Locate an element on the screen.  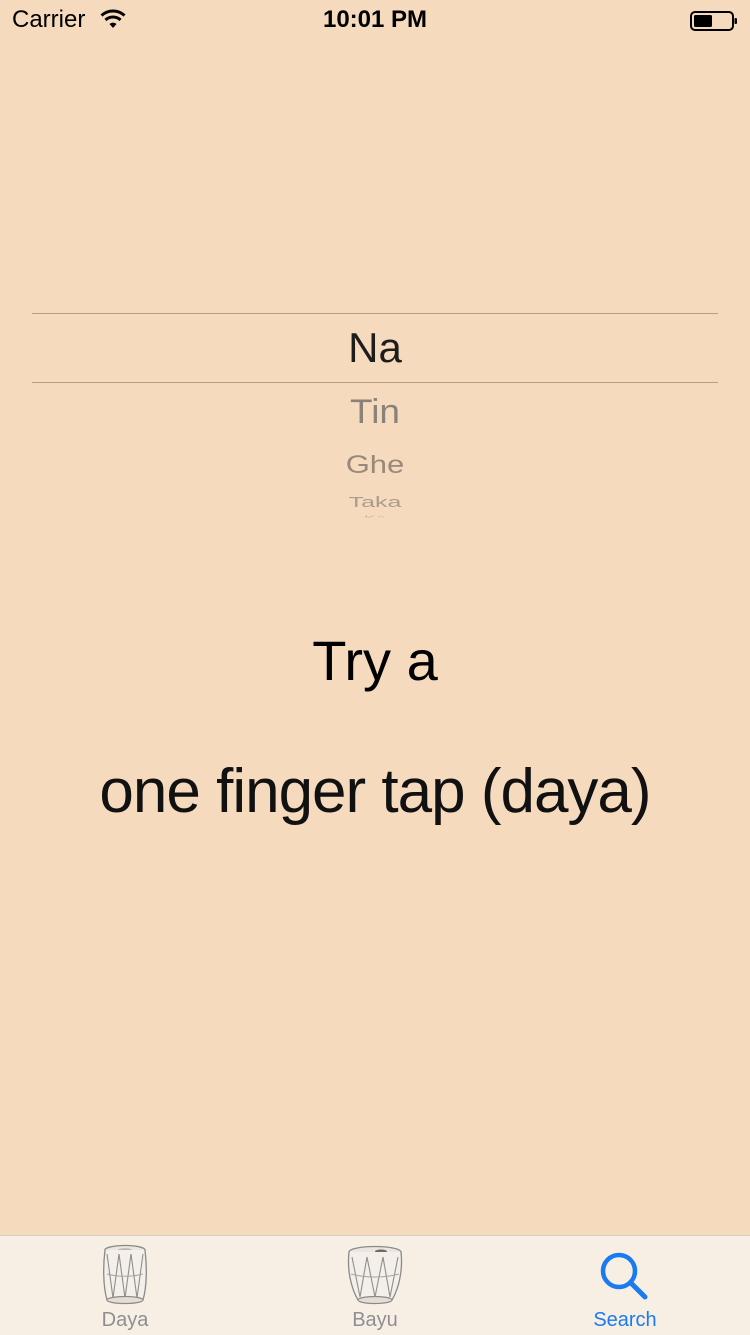
picker-item: Ka is located at coordinates (375, 516).